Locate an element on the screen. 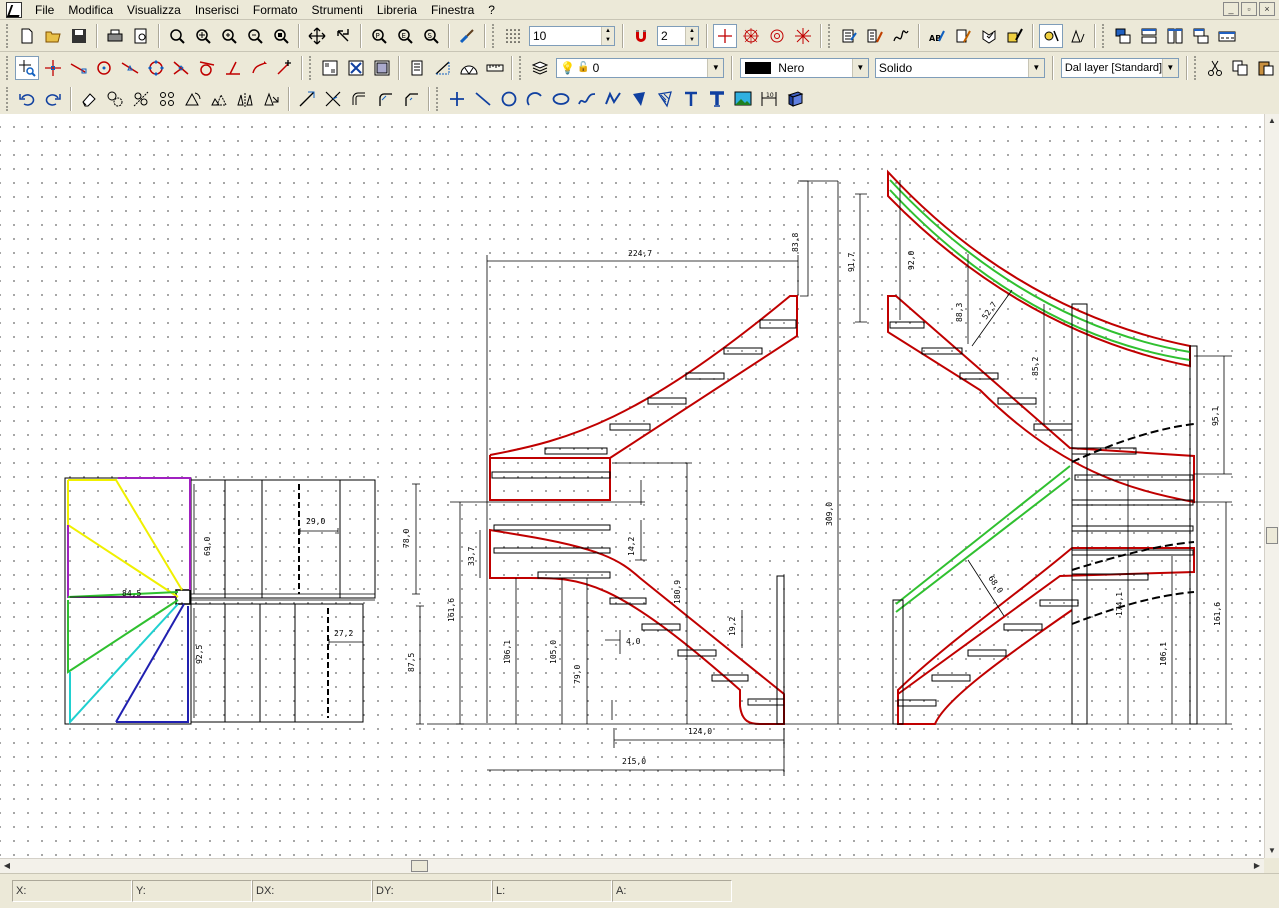 The width and height of the screenshot is (1279, 908). restore-button: ▫ is located at coordinates (1249, 9).